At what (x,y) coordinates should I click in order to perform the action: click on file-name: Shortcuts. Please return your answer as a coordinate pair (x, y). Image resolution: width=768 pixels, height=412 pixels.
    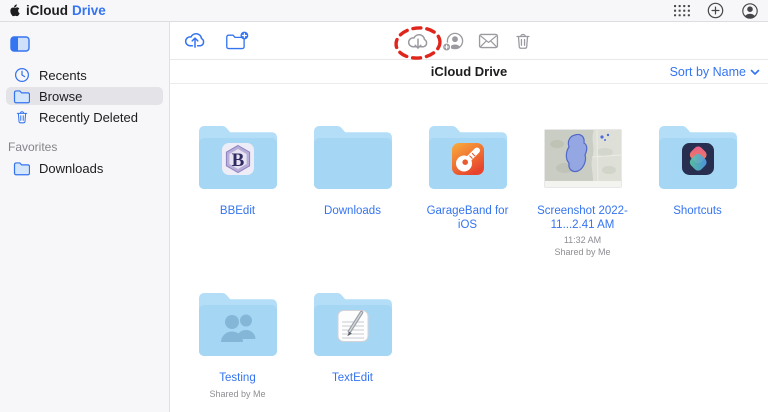
    Looking at the image, I should click on (697, 211).